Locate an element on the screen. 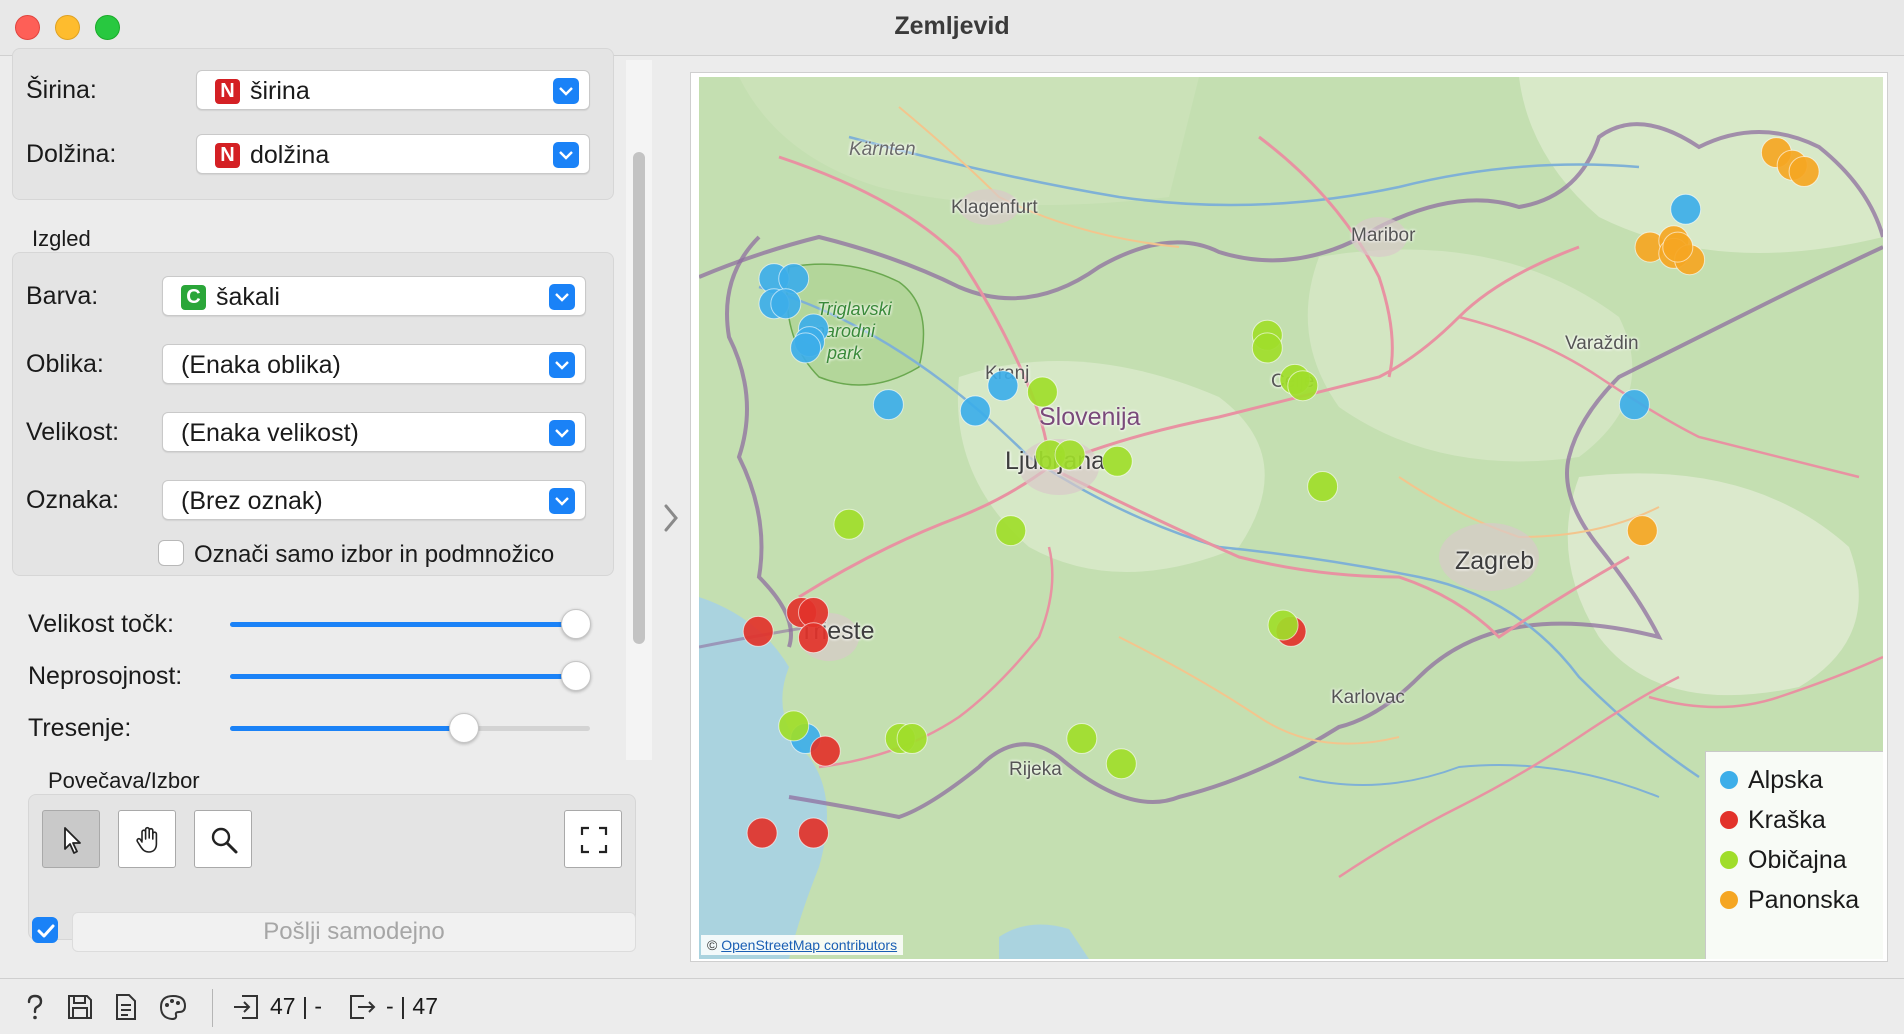 The height and width of the screenshot is (1034, 1904). shape-label: Oblika: is located at coordinates (65, 364).